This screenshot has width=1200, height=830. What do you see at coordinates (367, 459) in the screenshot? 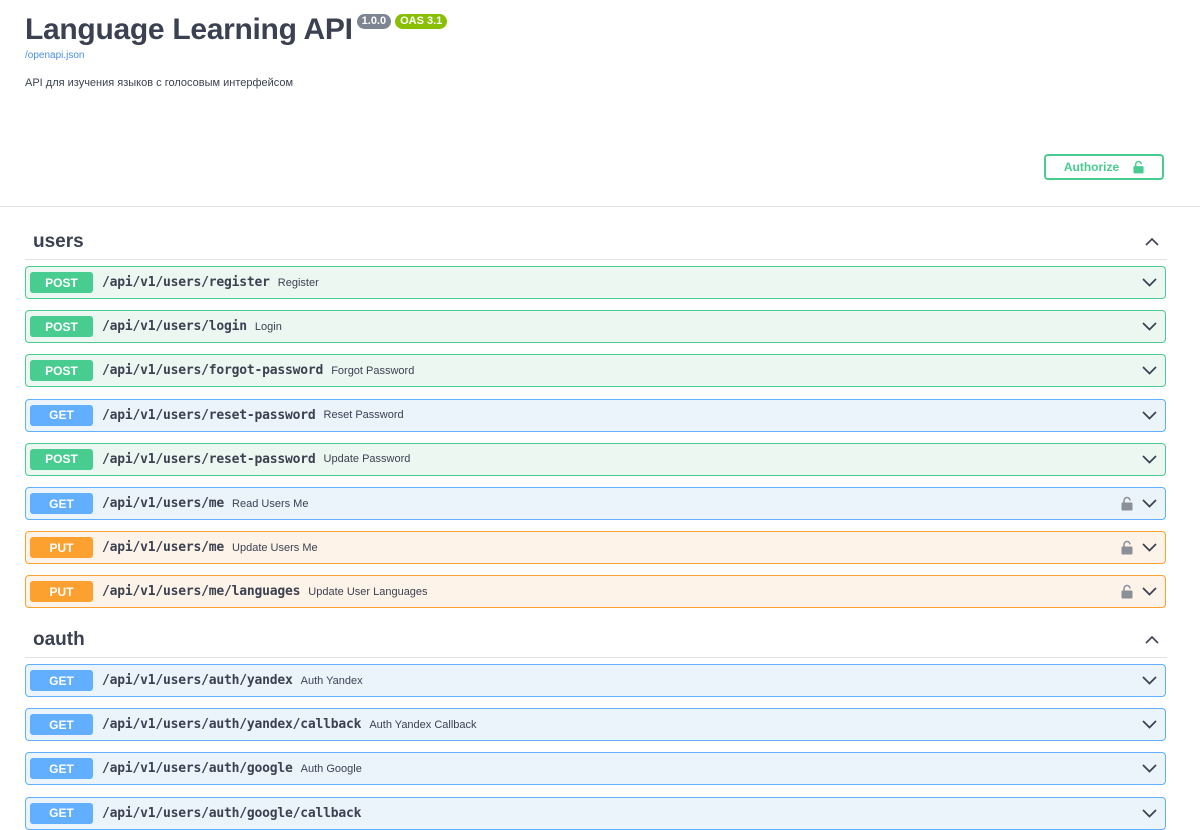
I see `operation-summary: Update Password` at bounding box center [367, 459].